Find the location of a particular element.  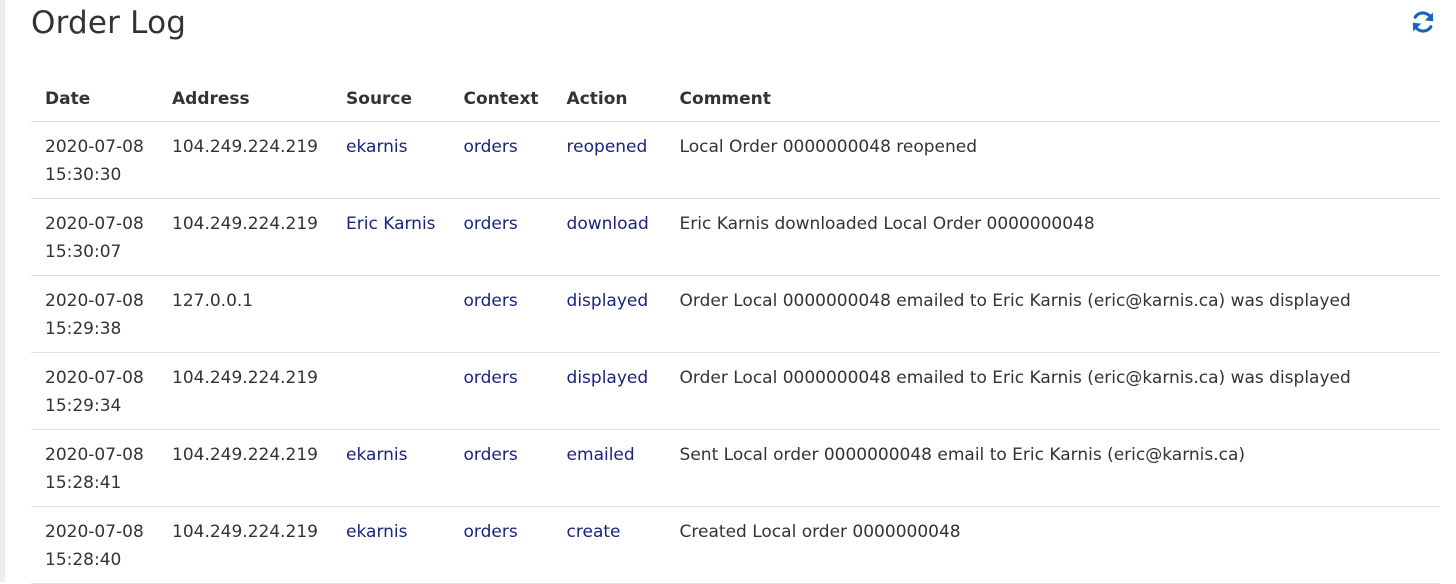

cell-action: emailed is located at coordinates (609, 468).